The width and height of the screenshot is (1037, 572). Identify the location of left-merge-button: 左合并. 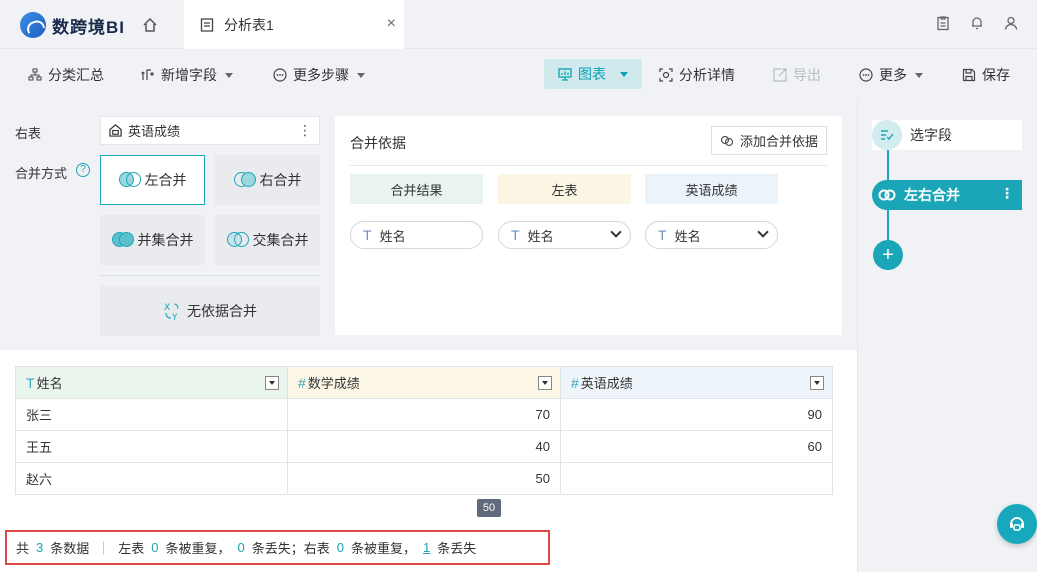
(152, 180).